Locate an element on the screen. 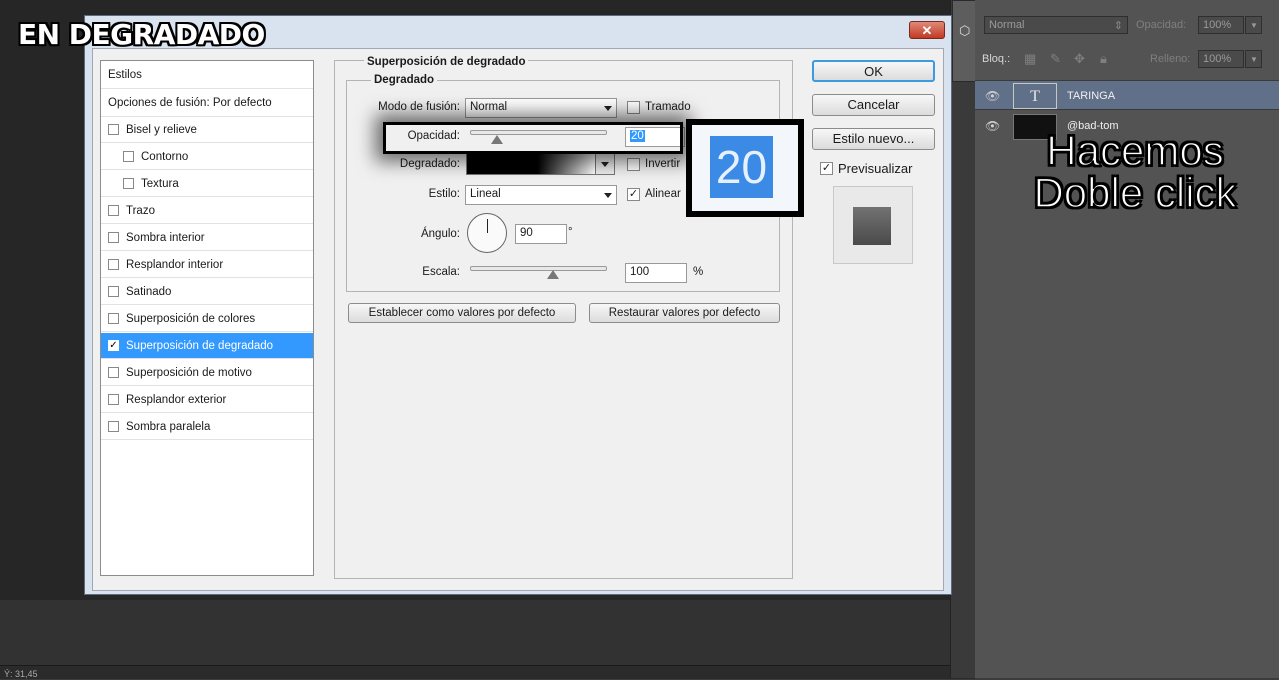 Image resolution: width=1279 pixels, height=680 pixels. tramado-label: Tramado is located at coordinates (668, 107).